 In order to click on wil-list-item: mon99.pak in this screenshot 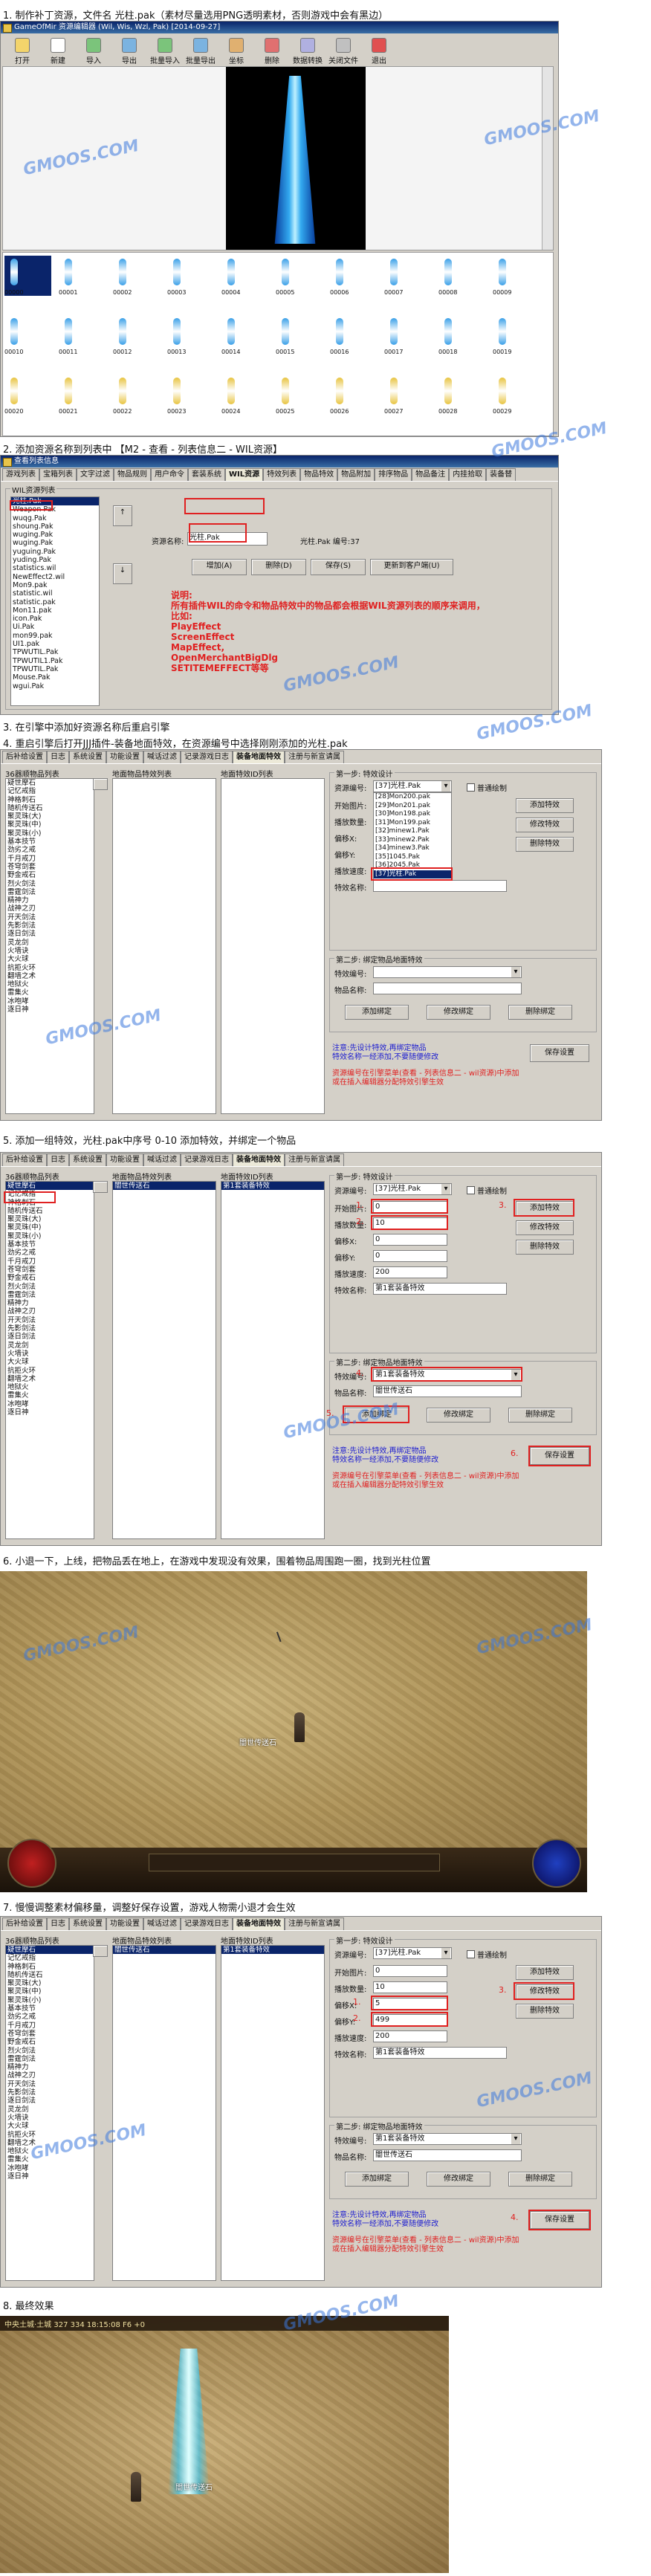, I will do `click(55, 636)`.